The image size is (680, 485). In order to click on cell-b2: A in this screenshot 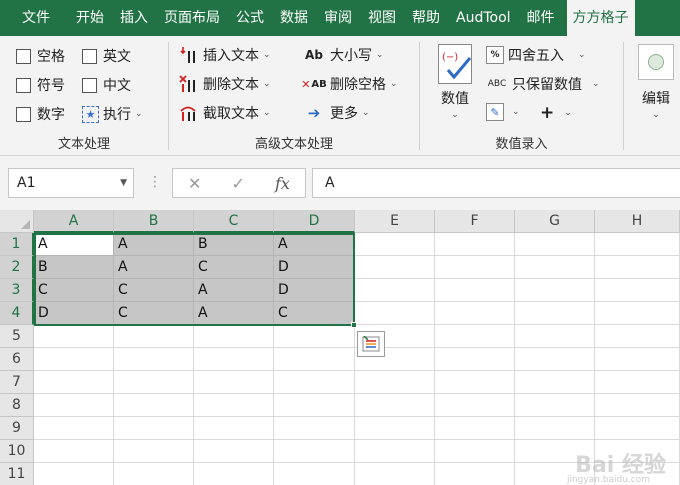, I will do `click(154, 267)`.